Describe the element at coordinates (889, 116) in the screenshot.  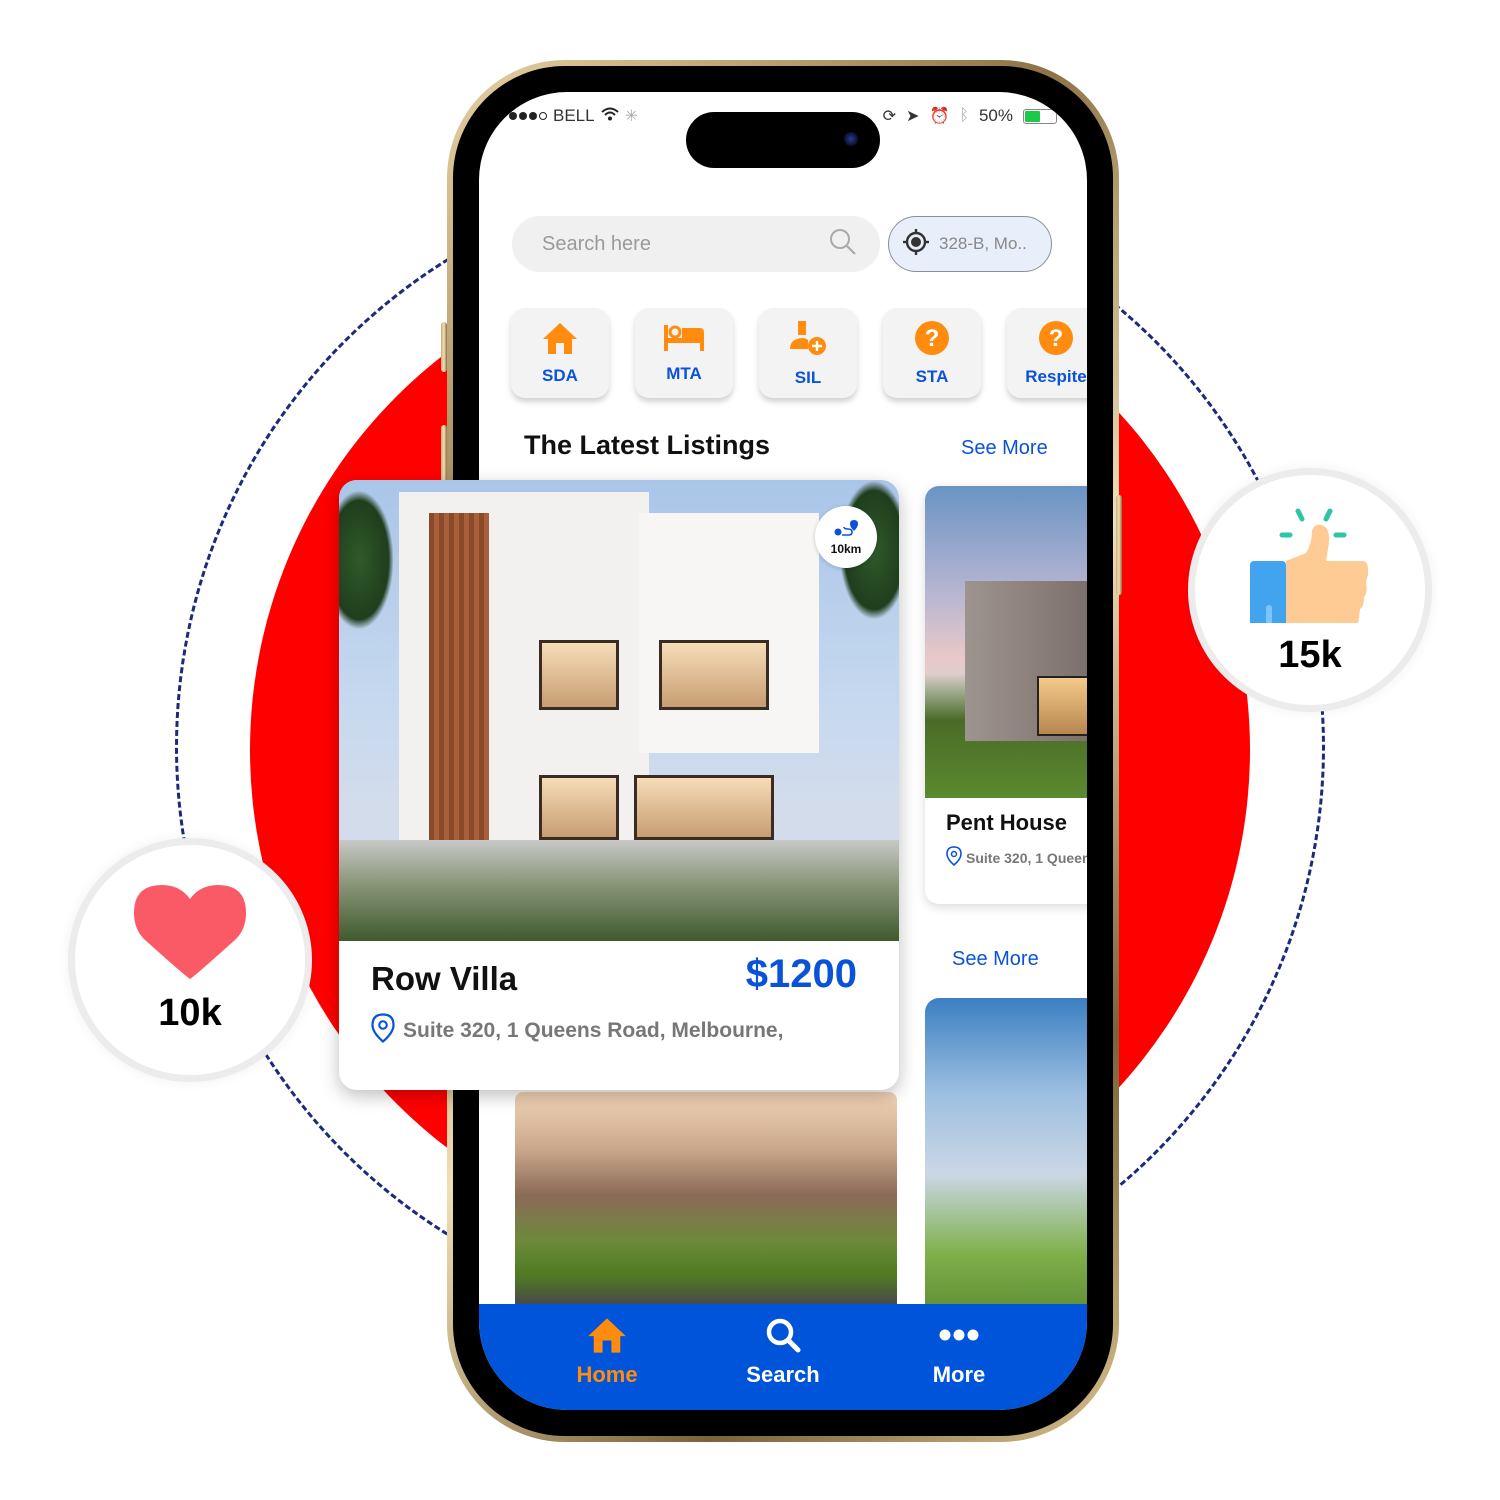
I see `rotation-lock-icon: ⟳` at that location.